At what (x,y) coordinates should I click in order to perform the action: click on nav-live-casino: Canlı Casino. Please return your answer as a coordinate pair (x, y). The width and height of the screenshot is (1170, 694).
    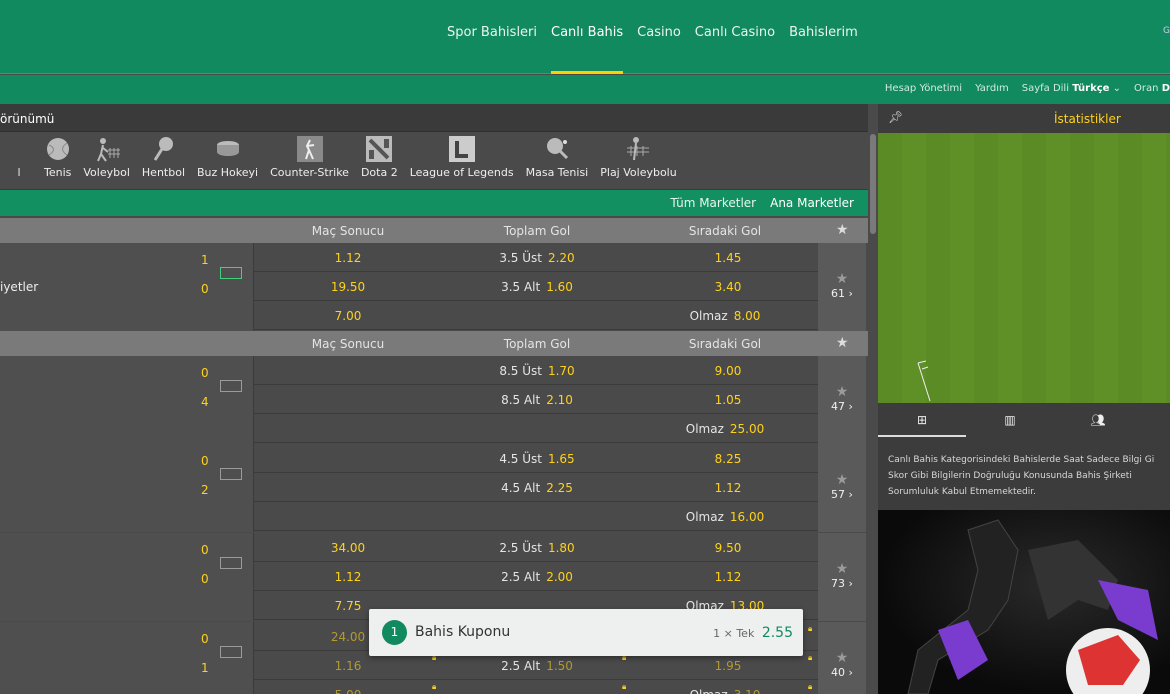
    Looking at the image, I should click on (735, 49).